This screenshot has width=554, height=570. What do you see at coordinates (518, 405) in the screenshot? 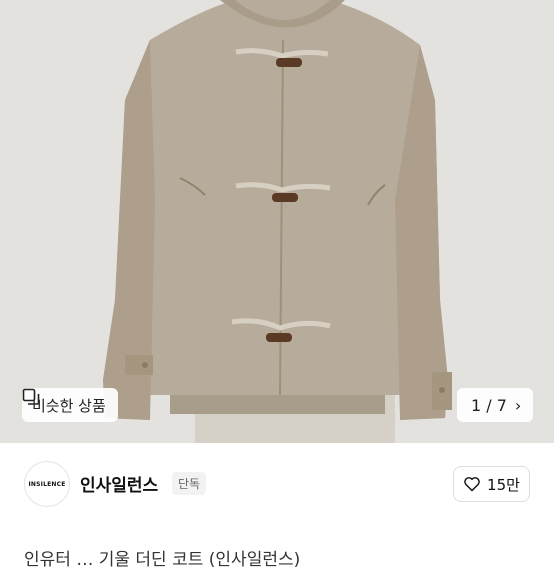
I see `chevron-right-icon: ›` at bounding box center [518, 405].